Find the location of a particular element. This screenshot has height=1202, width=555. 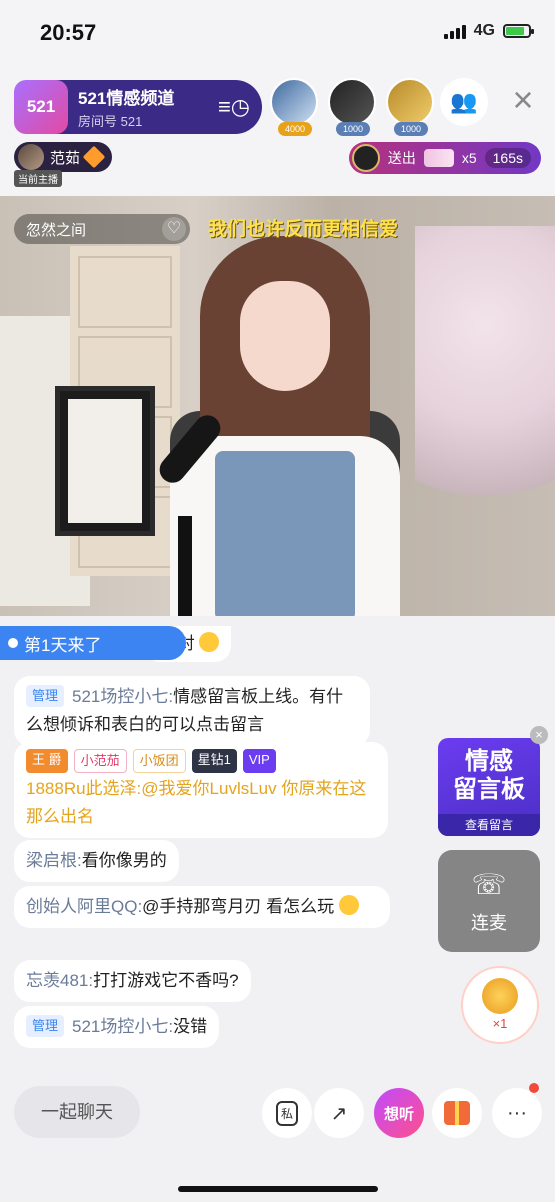

gift-banner: 送出 x5 165s is located at coordinates (444, 158).